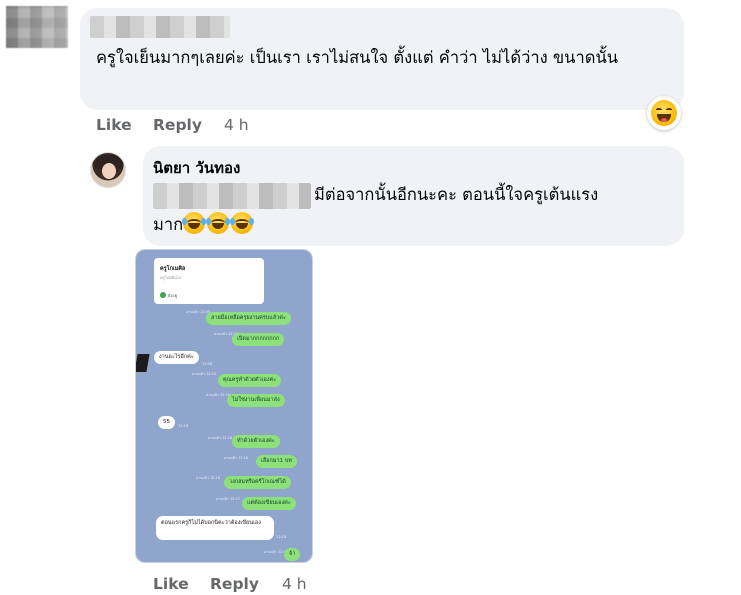 Image resolution: width=741 pixels, height=595 pixels. I want to click on message-time: 12:06, so click(207, 364).